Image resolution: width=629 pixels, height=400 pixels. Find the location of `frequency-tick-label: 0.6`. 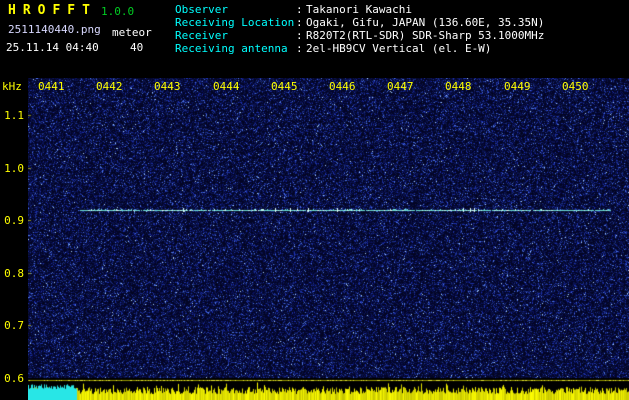

frequency-tick-label: 0.6 is located at coordinates (14, 378).